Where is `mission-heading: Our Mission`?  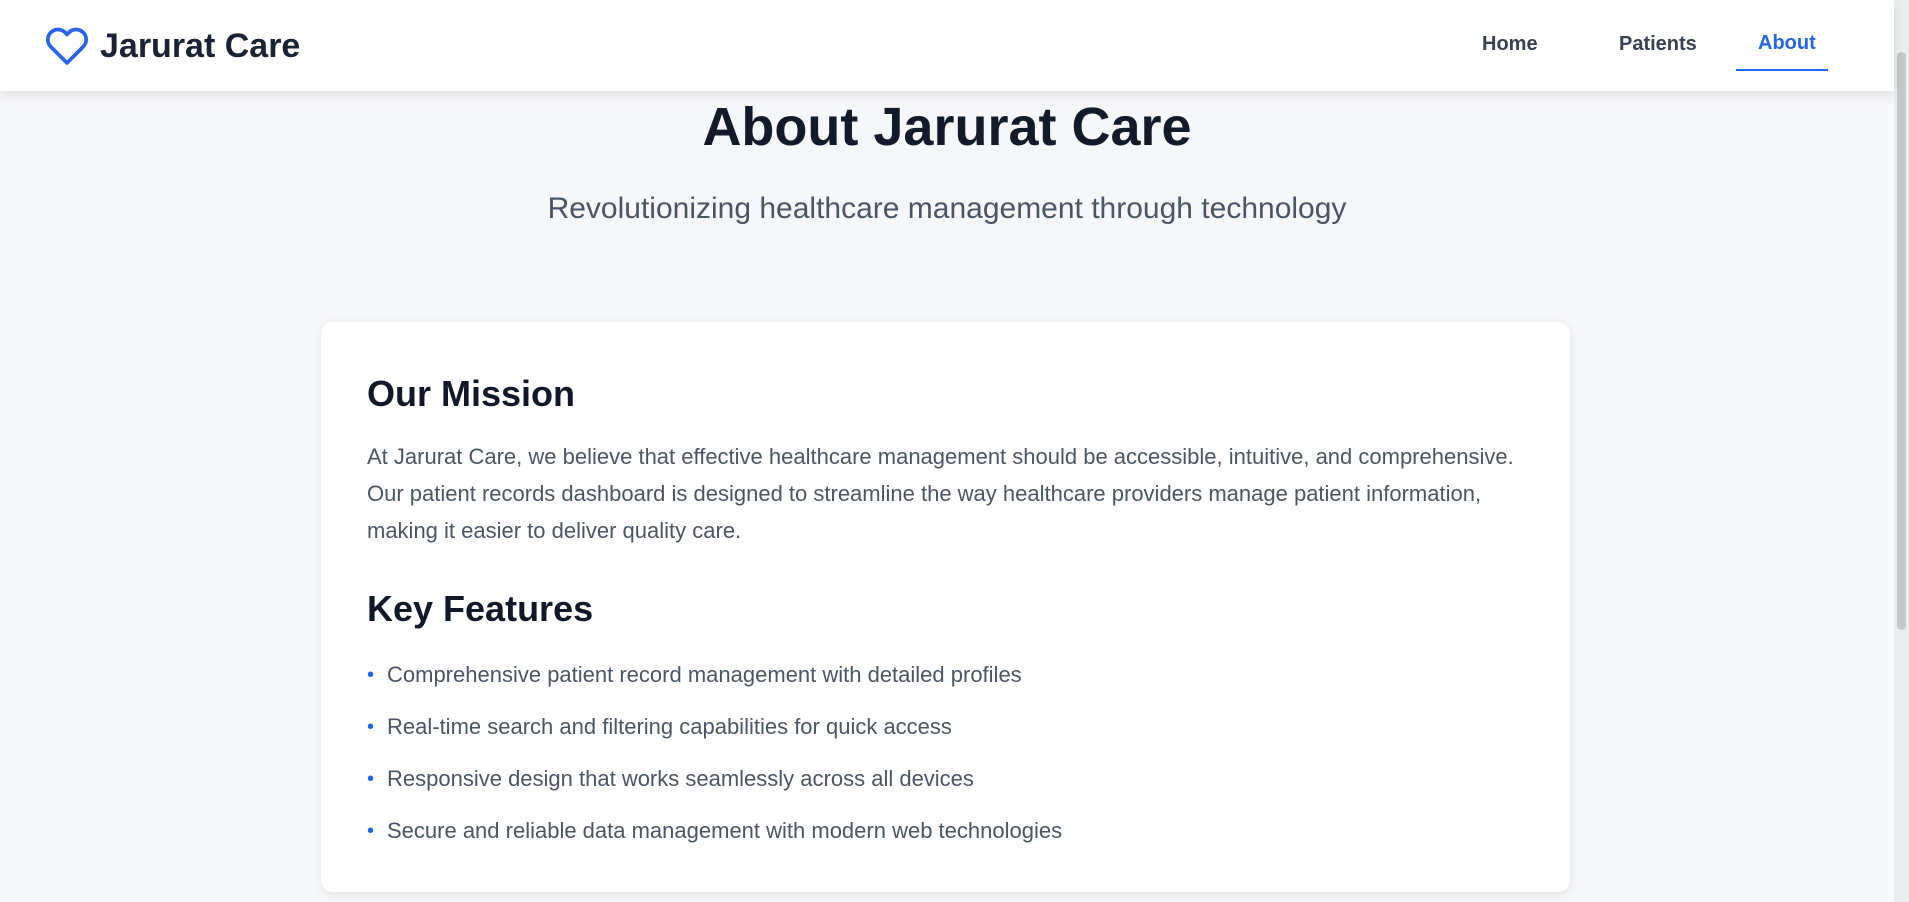
mission-heading: Our Mission is located at coordinates (471, 393).